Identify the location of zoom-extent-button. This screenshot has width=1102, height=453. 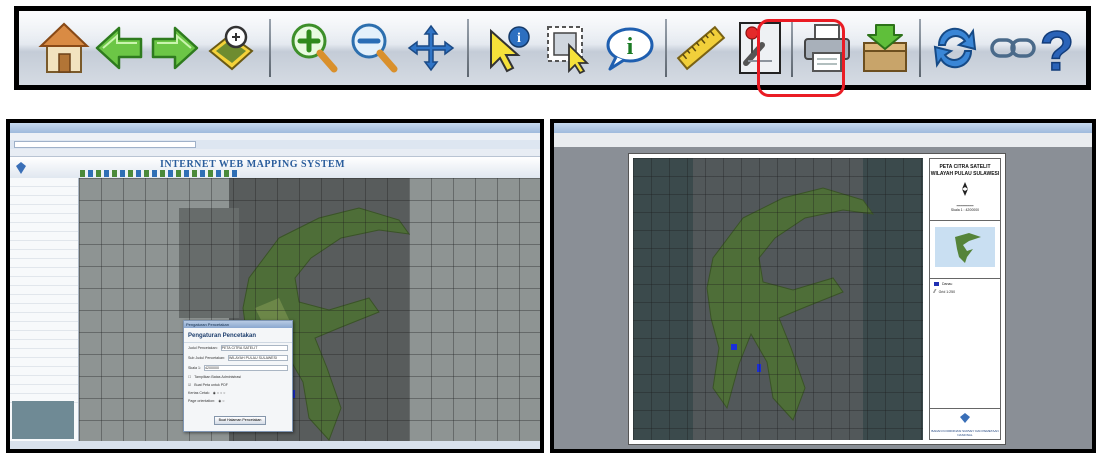
(231, 48).